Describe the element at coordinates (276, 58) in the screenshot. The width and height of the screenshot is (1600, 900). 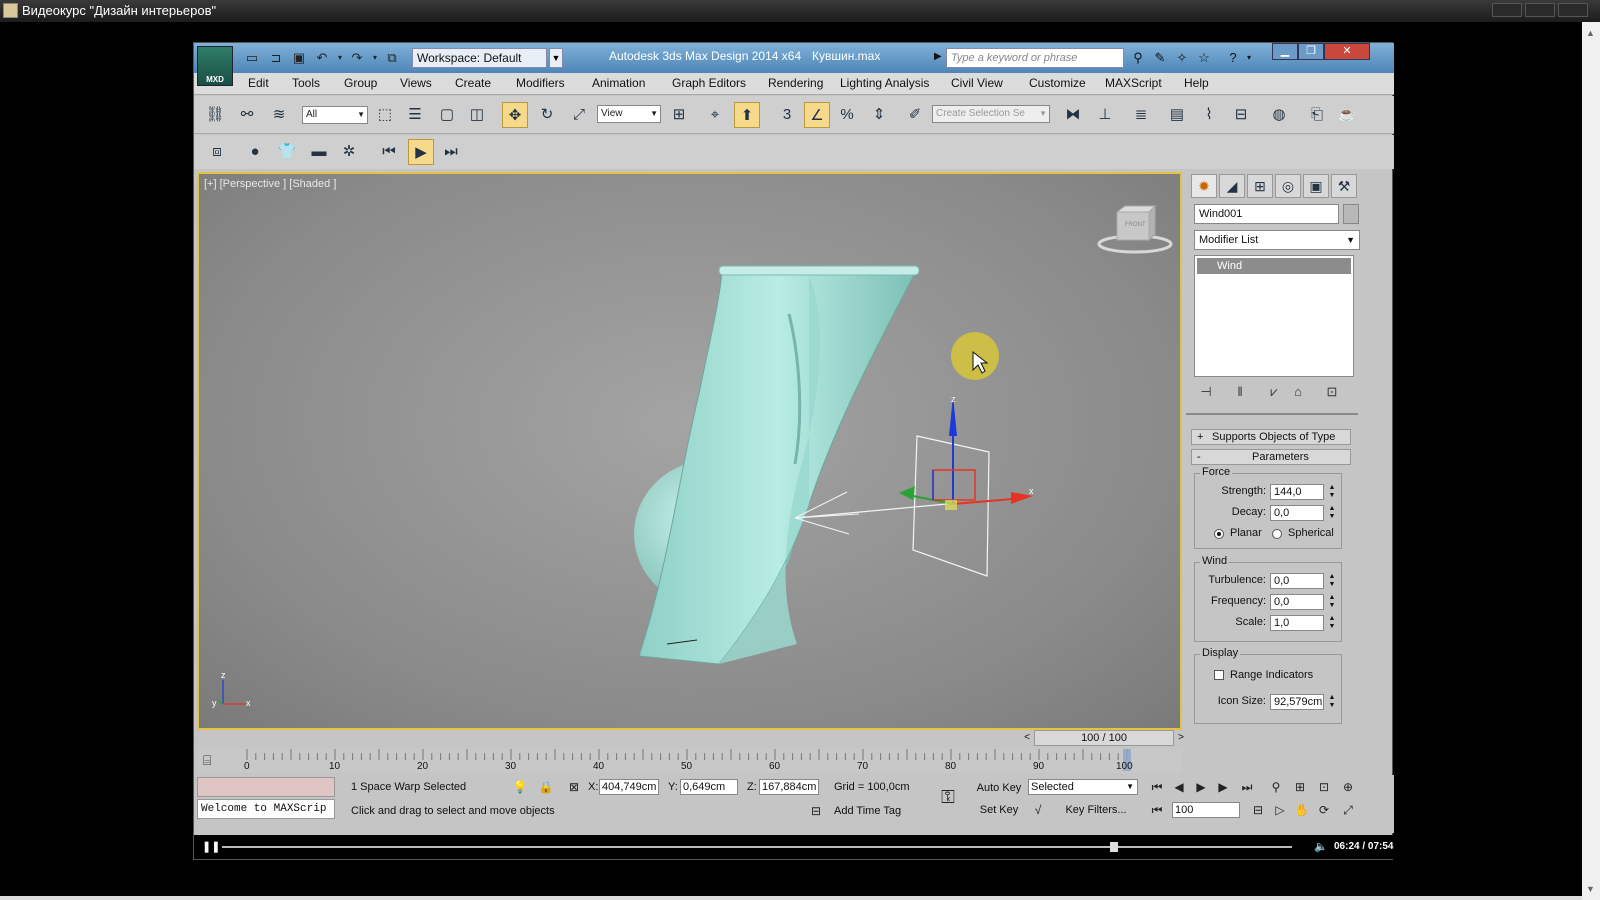
I see `open-file-icon: ⊐` at that location.